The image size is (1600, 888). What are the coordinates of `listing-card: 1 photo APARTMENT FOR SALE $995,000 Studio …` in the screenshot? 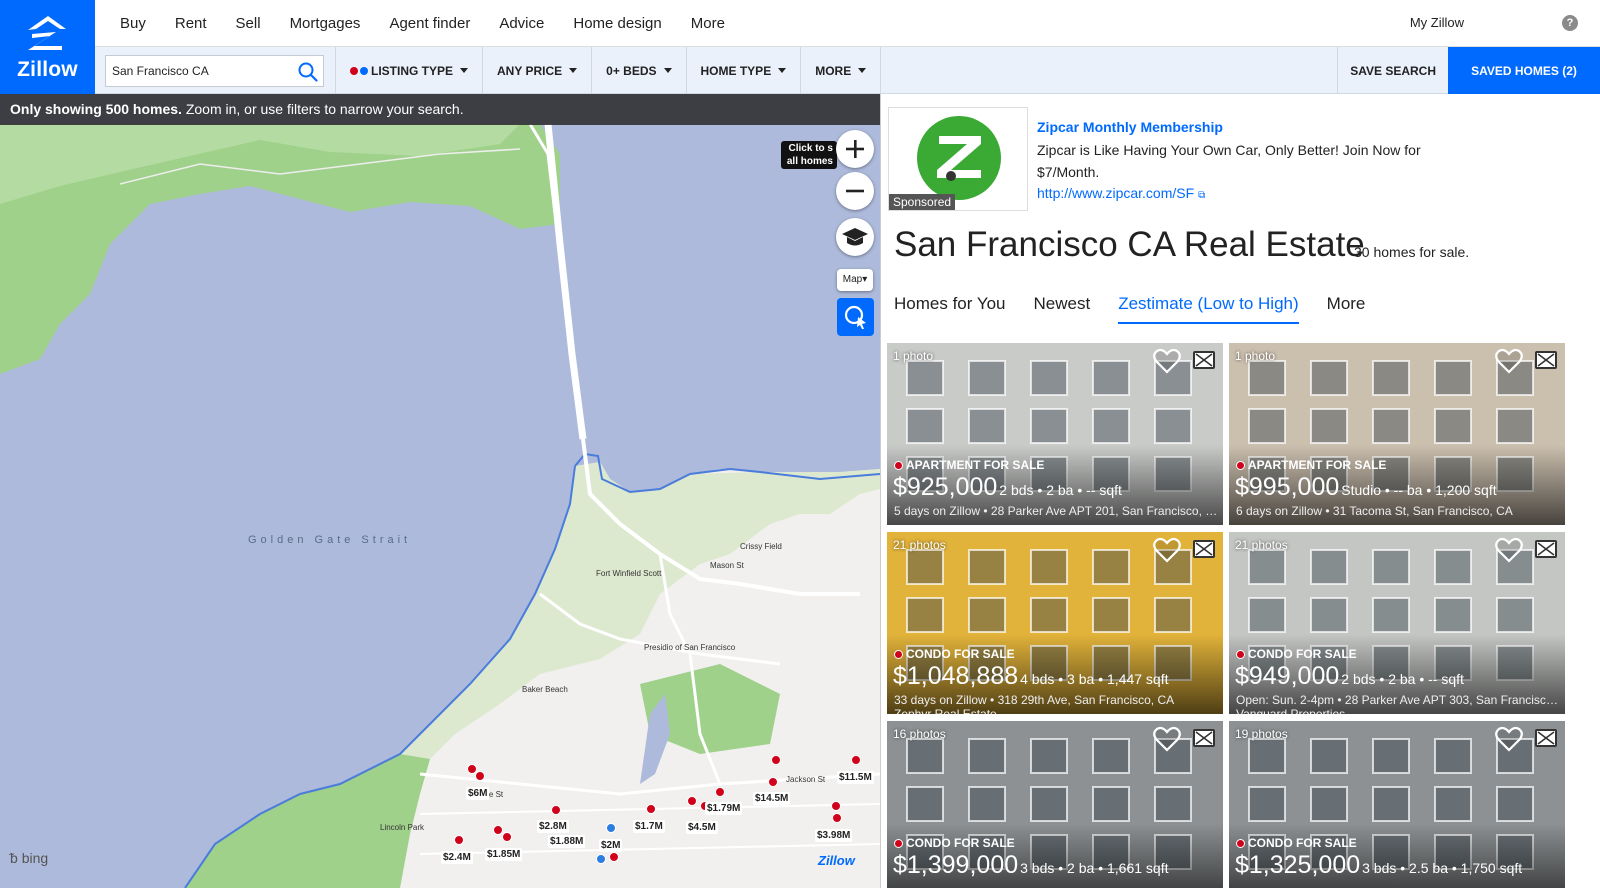 It's located at (1397, 434).